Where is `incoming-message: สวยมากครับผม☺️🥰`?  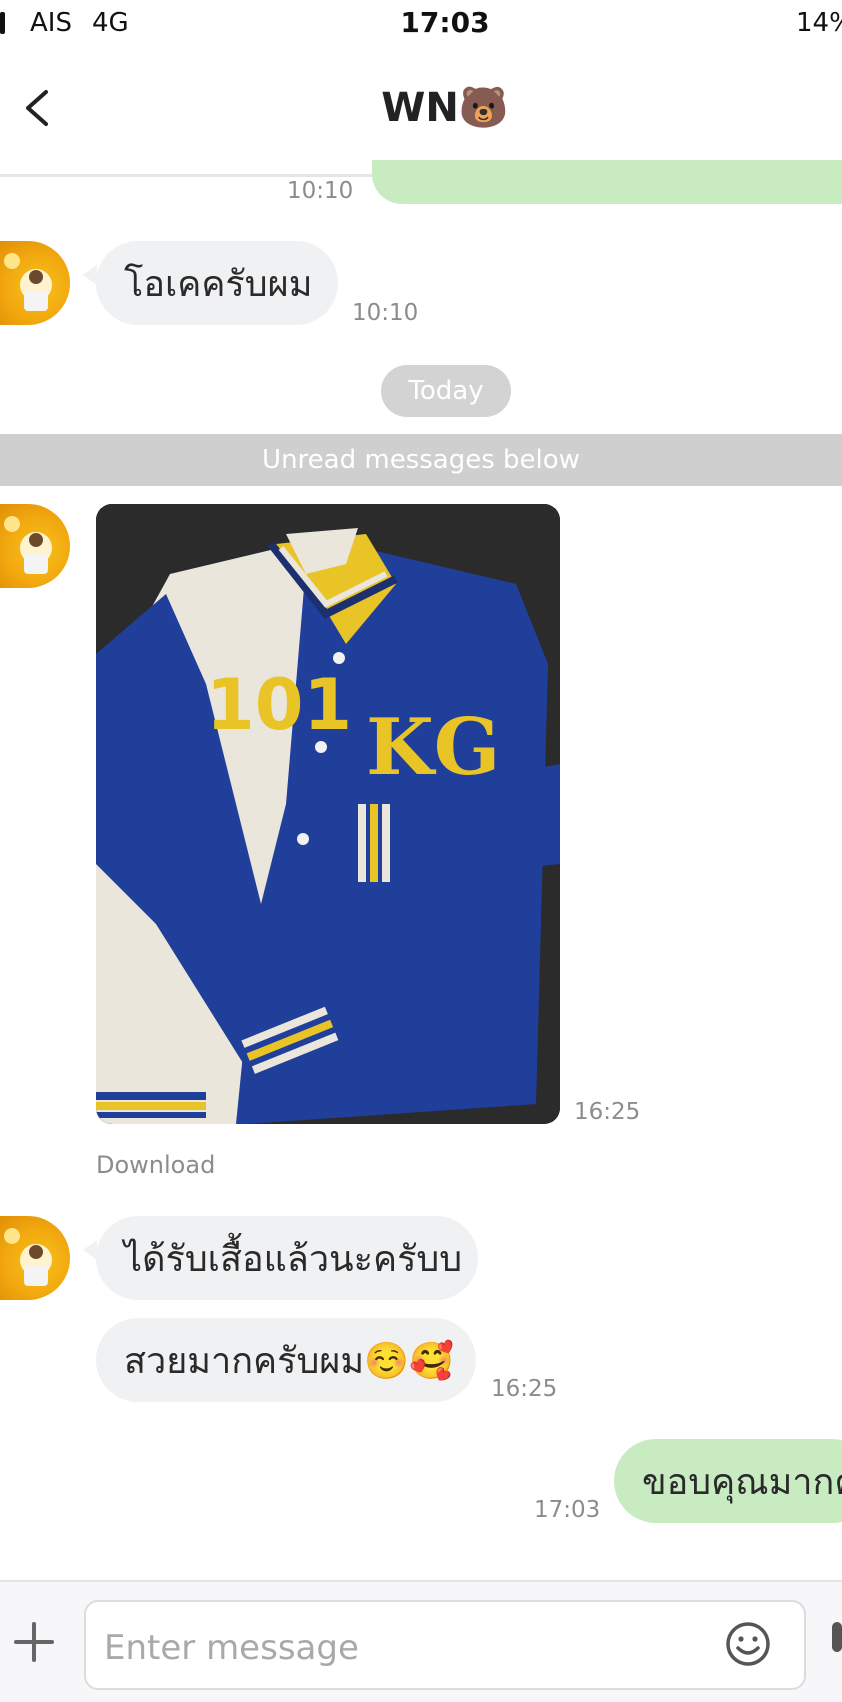 incoming-message: สวยมากครับผม☺️🥰 is located at coordinates (286, 1360).